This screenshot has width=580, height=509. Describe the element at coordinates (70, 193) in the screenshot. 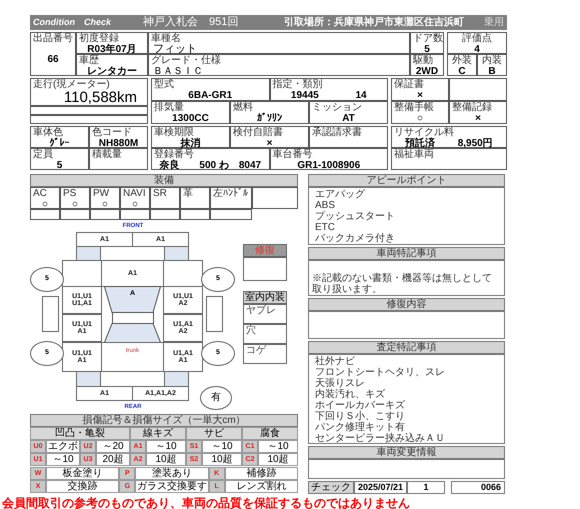

I see `field-label: PS` at that location.